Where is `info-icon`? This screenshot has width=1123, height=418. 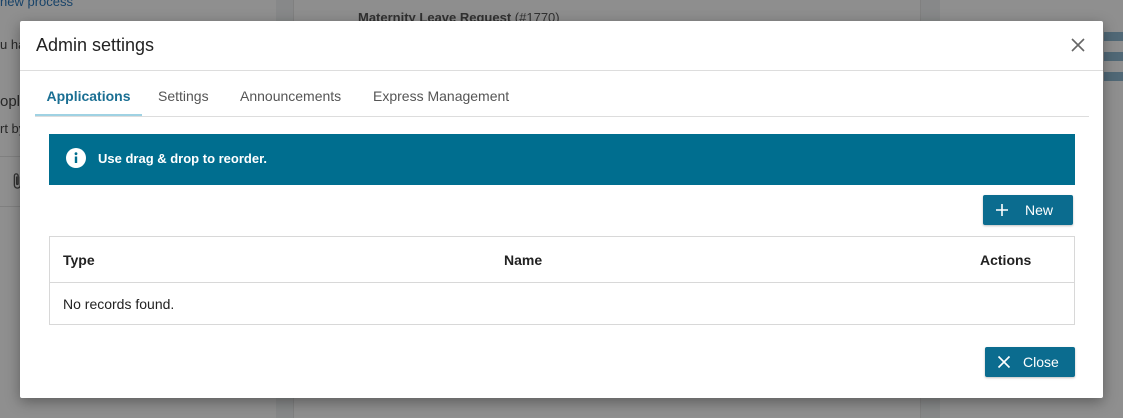
info-icon is located at coordinates (76, 158).